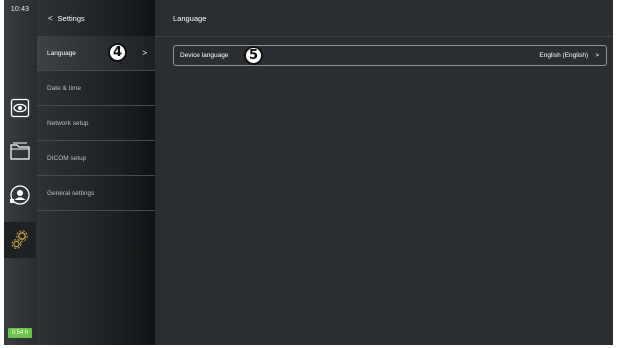  I want to click on archive-button, so click(20, 151).